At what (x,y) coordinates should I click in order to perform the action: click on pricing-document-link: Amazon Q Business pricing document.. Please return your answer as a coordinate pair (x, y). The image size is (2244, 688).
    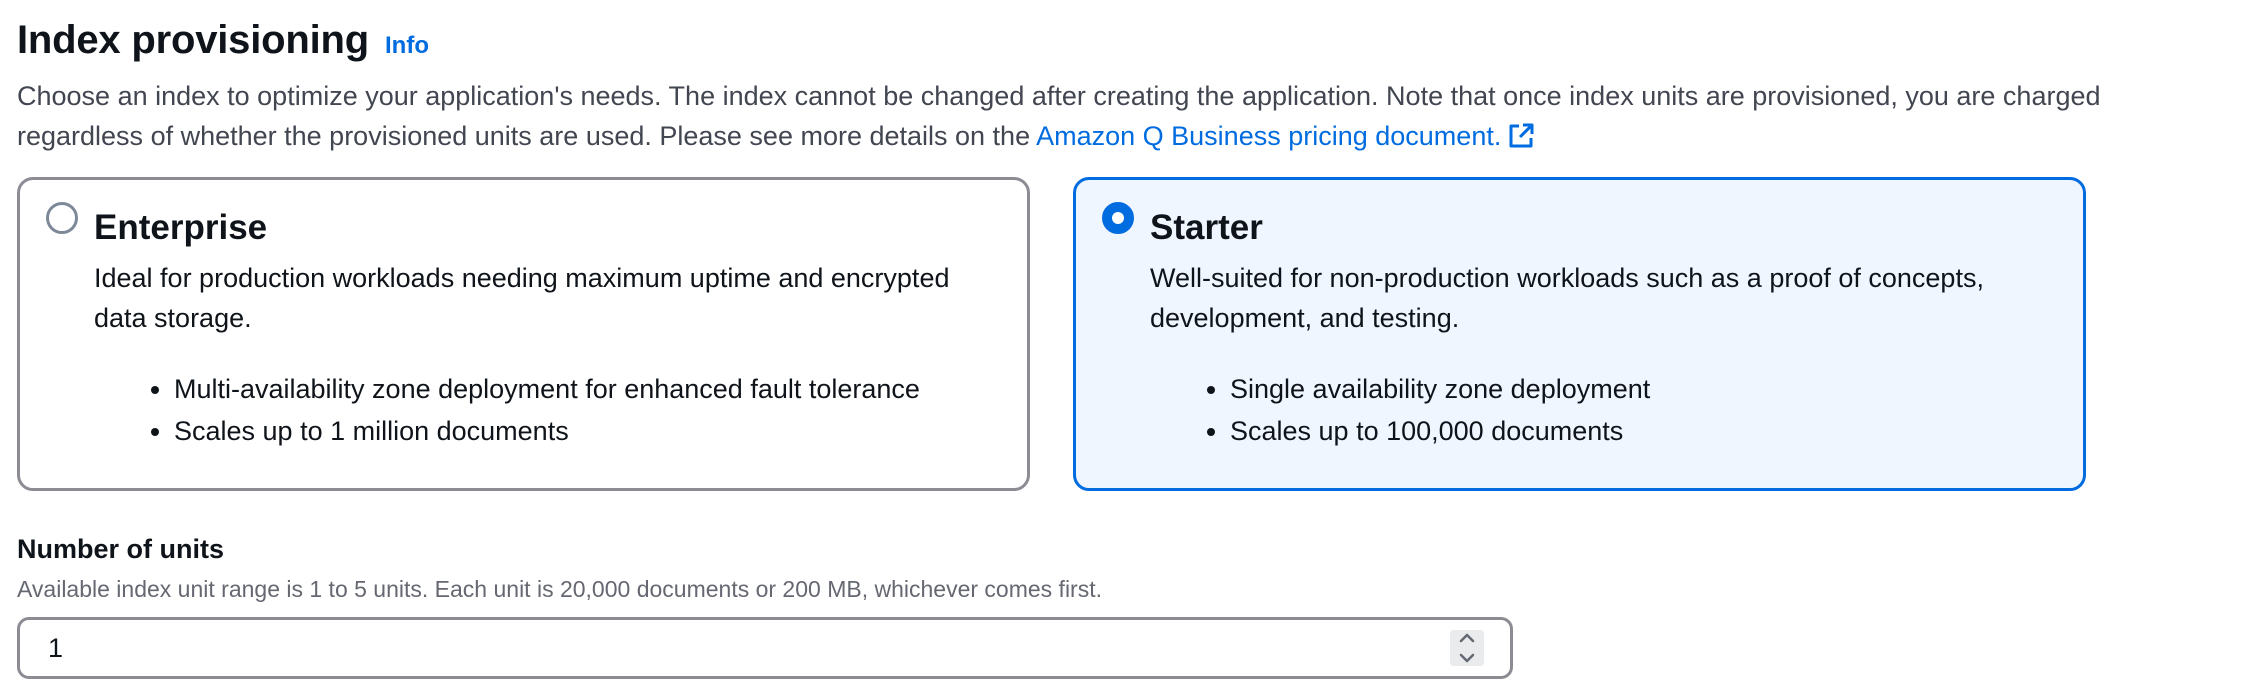
    Looking at the image, I should click on (1285, 136).